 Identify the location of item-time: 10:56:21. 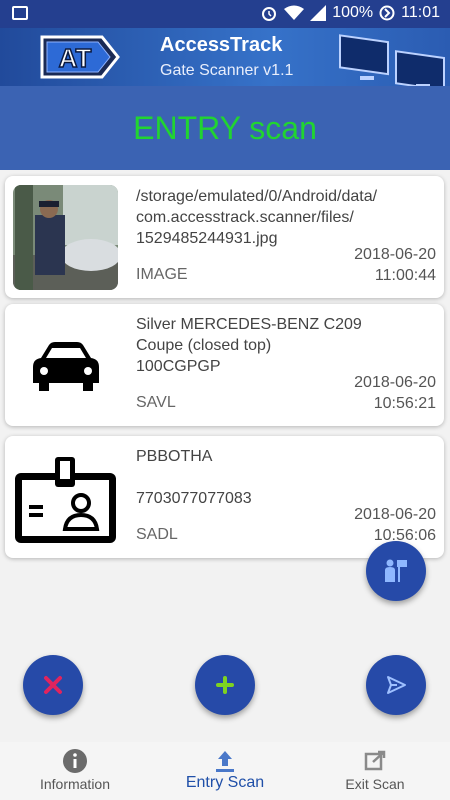
(404, 403).